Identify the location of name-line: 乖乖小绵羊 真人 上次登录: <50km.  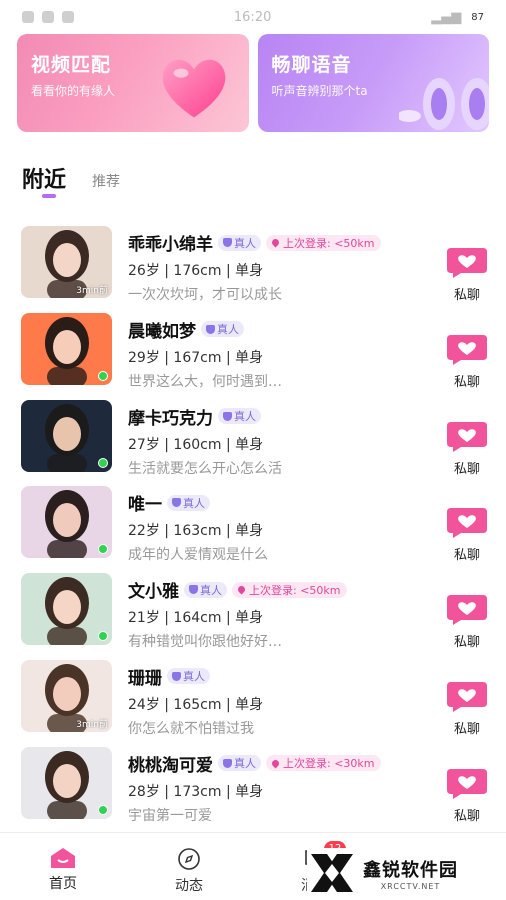
(254, 242).